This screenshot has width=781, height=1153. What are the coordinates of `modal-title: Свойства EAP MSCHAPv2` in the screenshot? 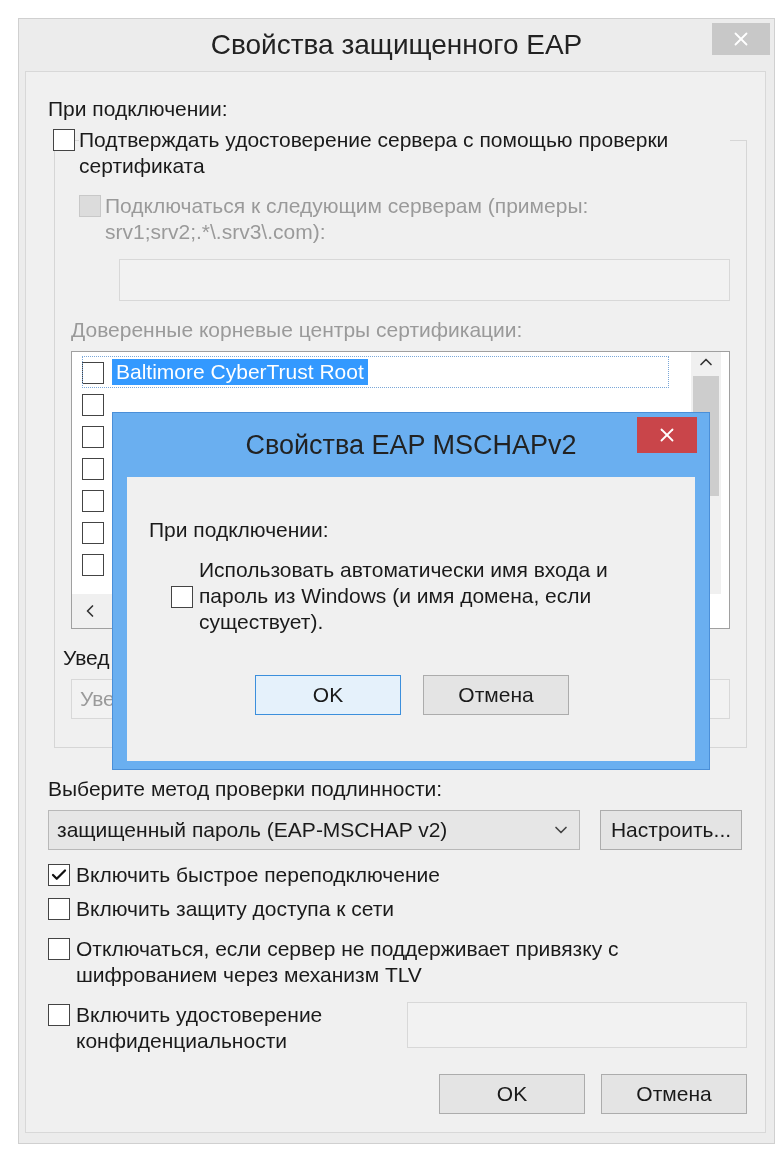 It's located at (411, 445).